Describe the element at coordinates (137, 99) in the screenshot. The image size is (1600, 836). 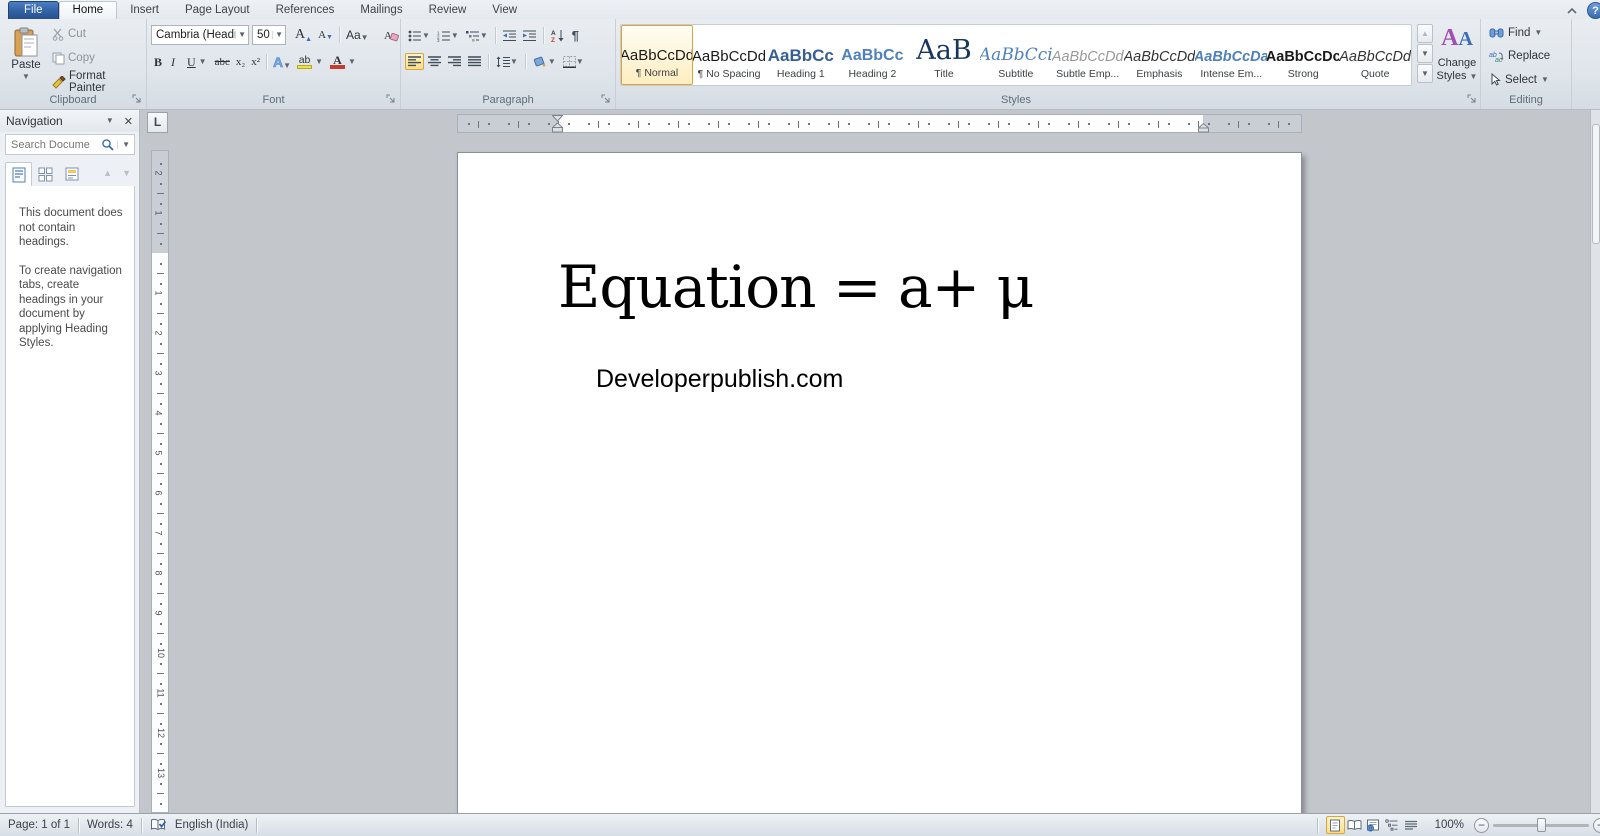
I see `clipboard-dialog-launcher` at that location.